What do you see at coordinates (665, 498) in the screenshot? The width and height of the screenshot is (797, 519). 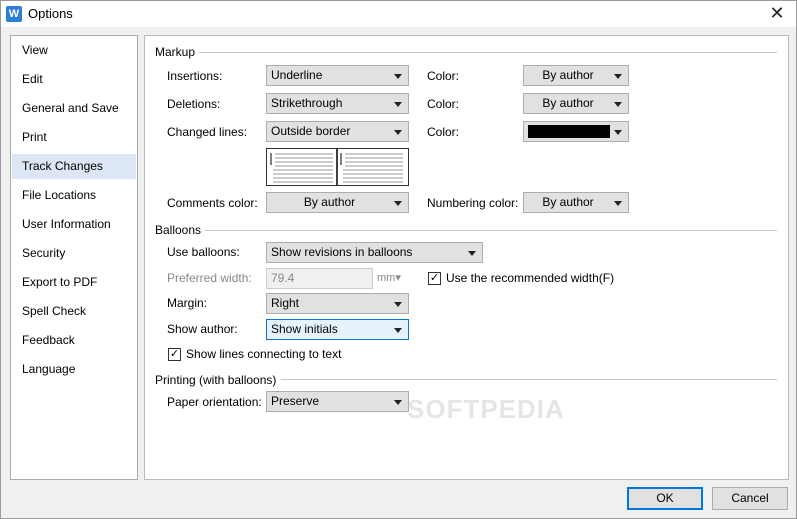 I see `ok-button: OK` at bounding box center [665, 498].